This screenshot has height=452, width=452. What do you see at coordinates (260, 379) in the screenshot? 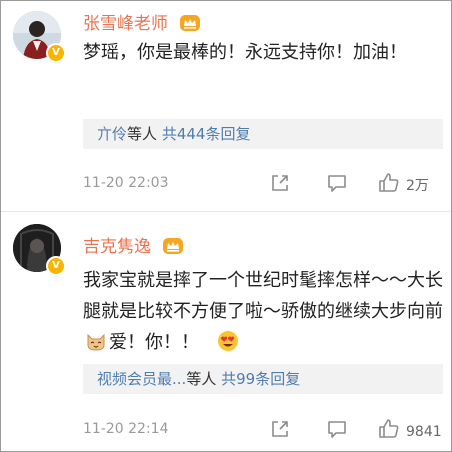
I see `reply-count-link: 共99条回复` at bounding box center [260, 379].